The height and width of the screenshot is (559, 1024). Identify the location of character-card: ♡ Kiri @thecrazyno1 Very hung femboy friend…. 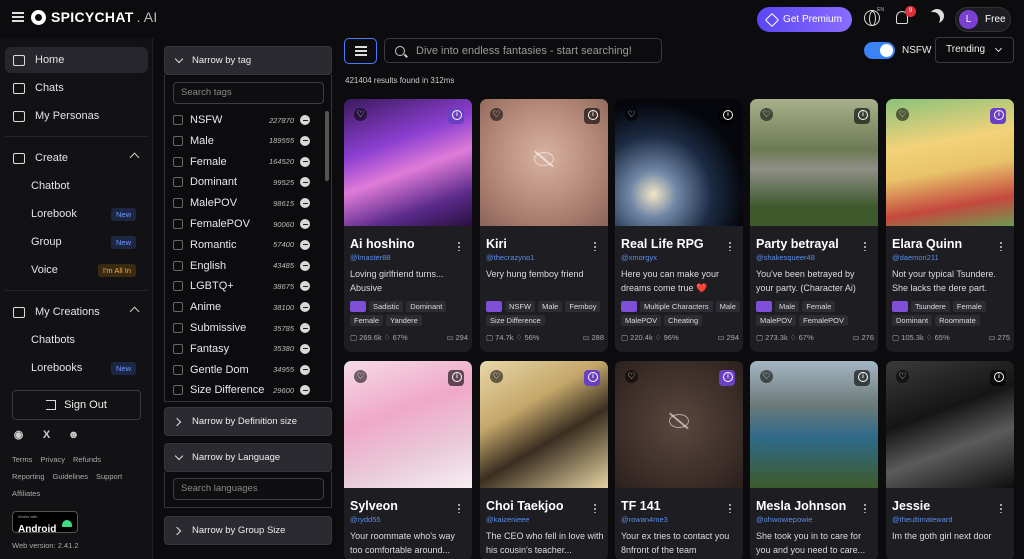
(544, 225).